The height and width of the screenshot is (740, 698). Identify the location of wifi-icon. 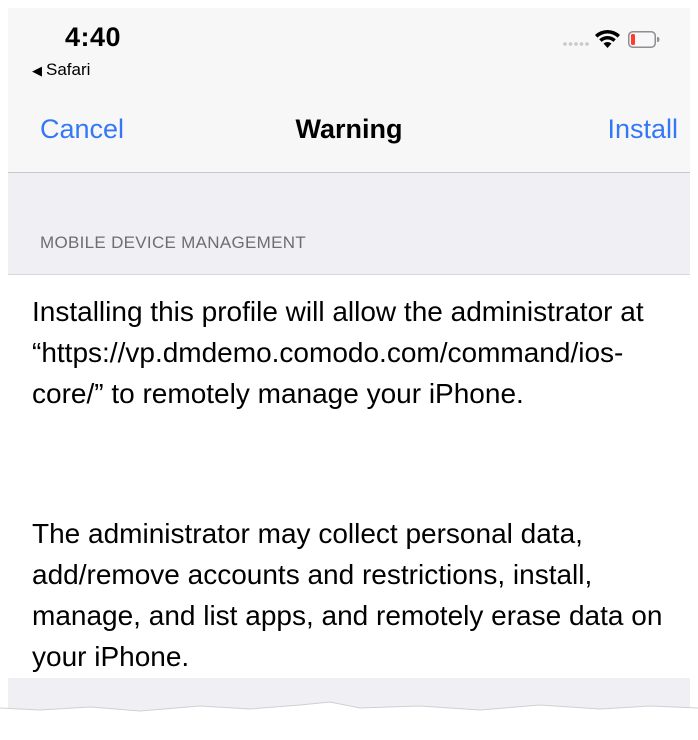
(607, 38).